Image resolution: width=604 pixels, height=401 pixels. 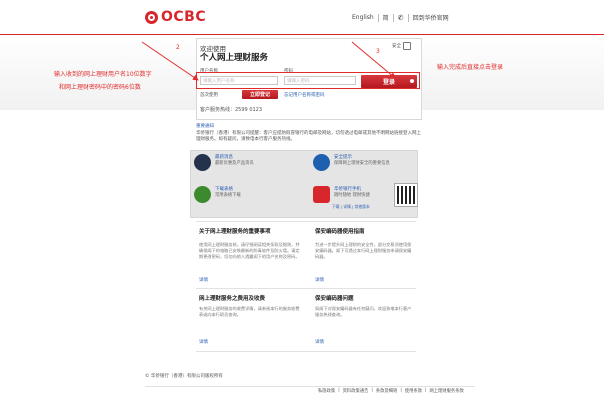 What do you see at coordinates (386, 391) in the screenshot?
I see `footer-link: 条款及细则` at bounding box center [386, 391].